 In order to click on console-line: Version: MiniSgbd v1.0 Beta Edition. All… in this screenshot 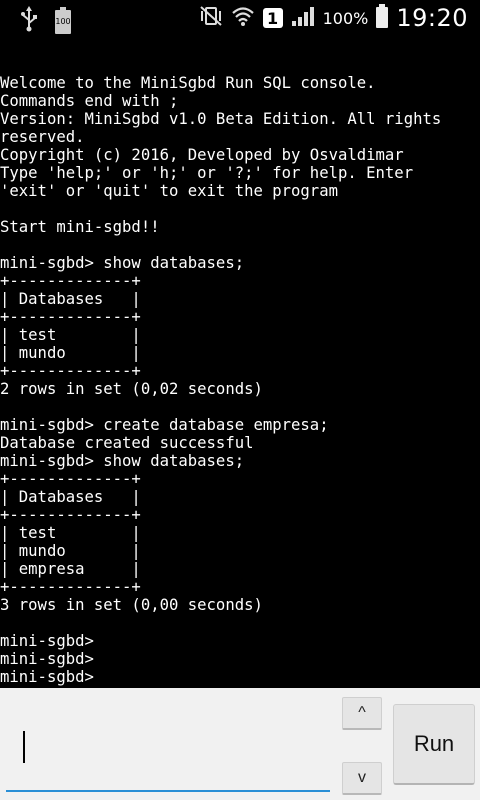, I will do `click(221, 119)`.